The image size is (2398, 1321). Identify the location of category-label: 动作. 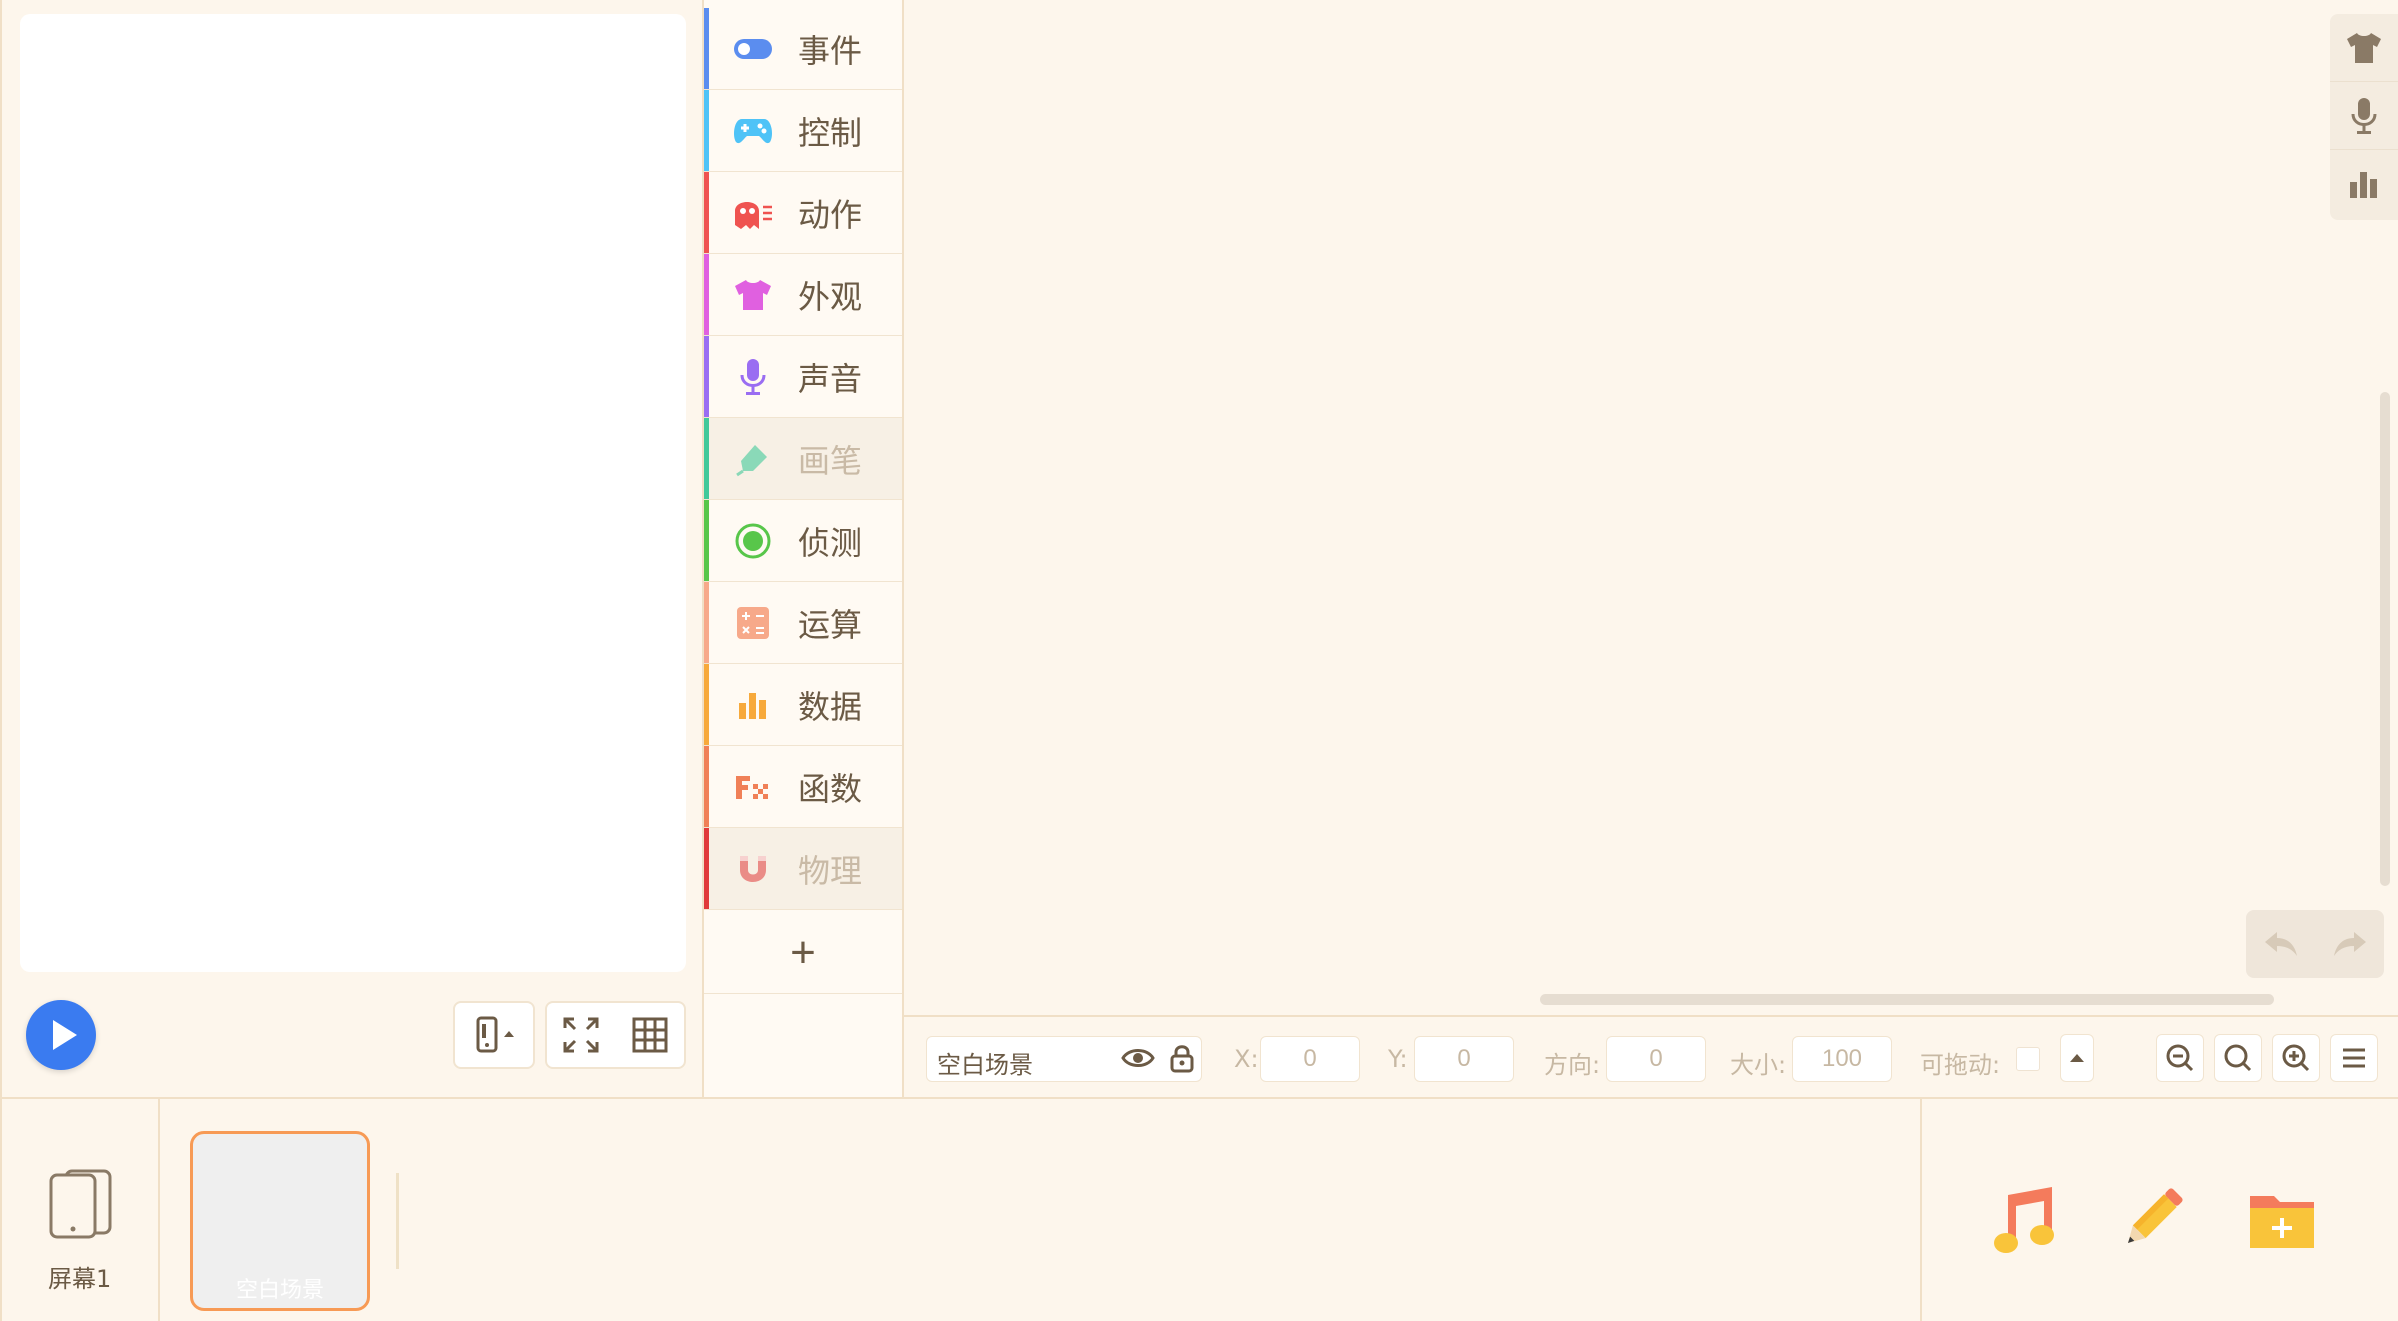
(830, 214).